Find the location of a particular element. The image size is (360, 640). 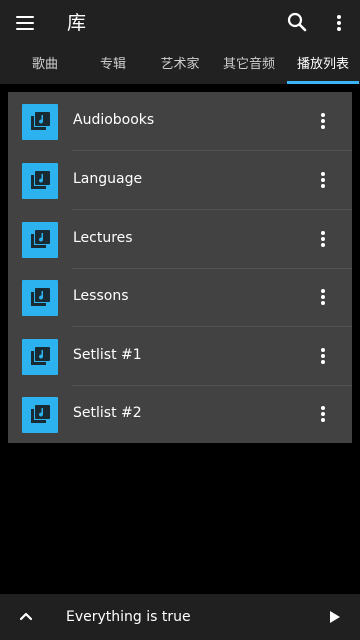

playlist-row: Lectures is located at coordinates (180, 239).